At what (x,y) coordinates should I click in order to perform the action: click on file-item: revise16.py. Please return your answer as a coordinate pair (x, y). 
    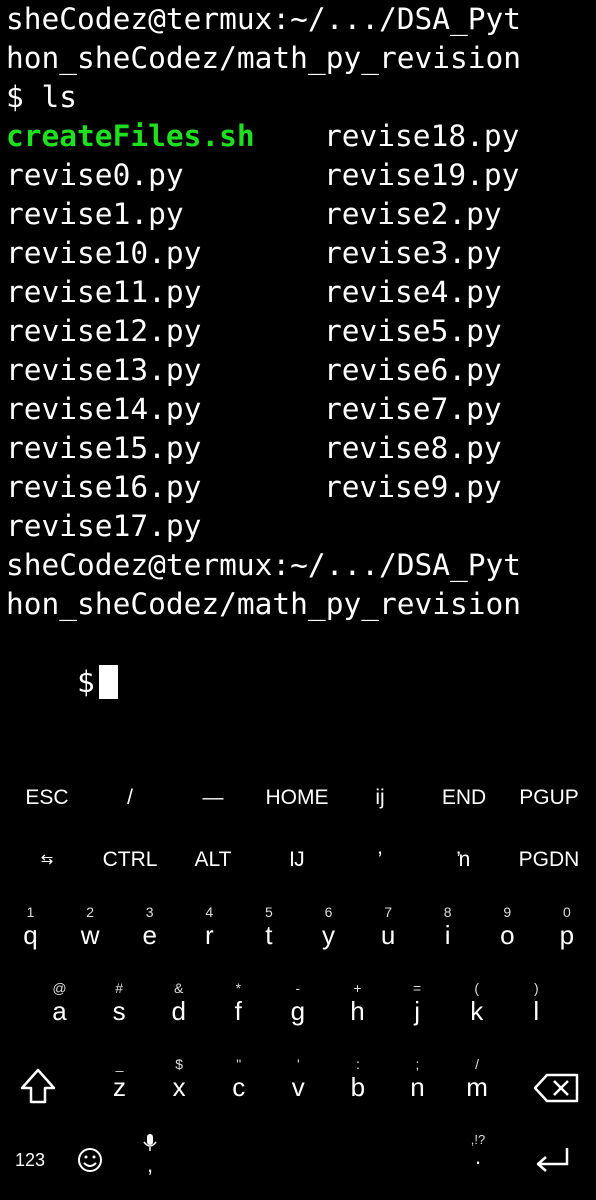
    Looking at the image, I should click on (104, 487).